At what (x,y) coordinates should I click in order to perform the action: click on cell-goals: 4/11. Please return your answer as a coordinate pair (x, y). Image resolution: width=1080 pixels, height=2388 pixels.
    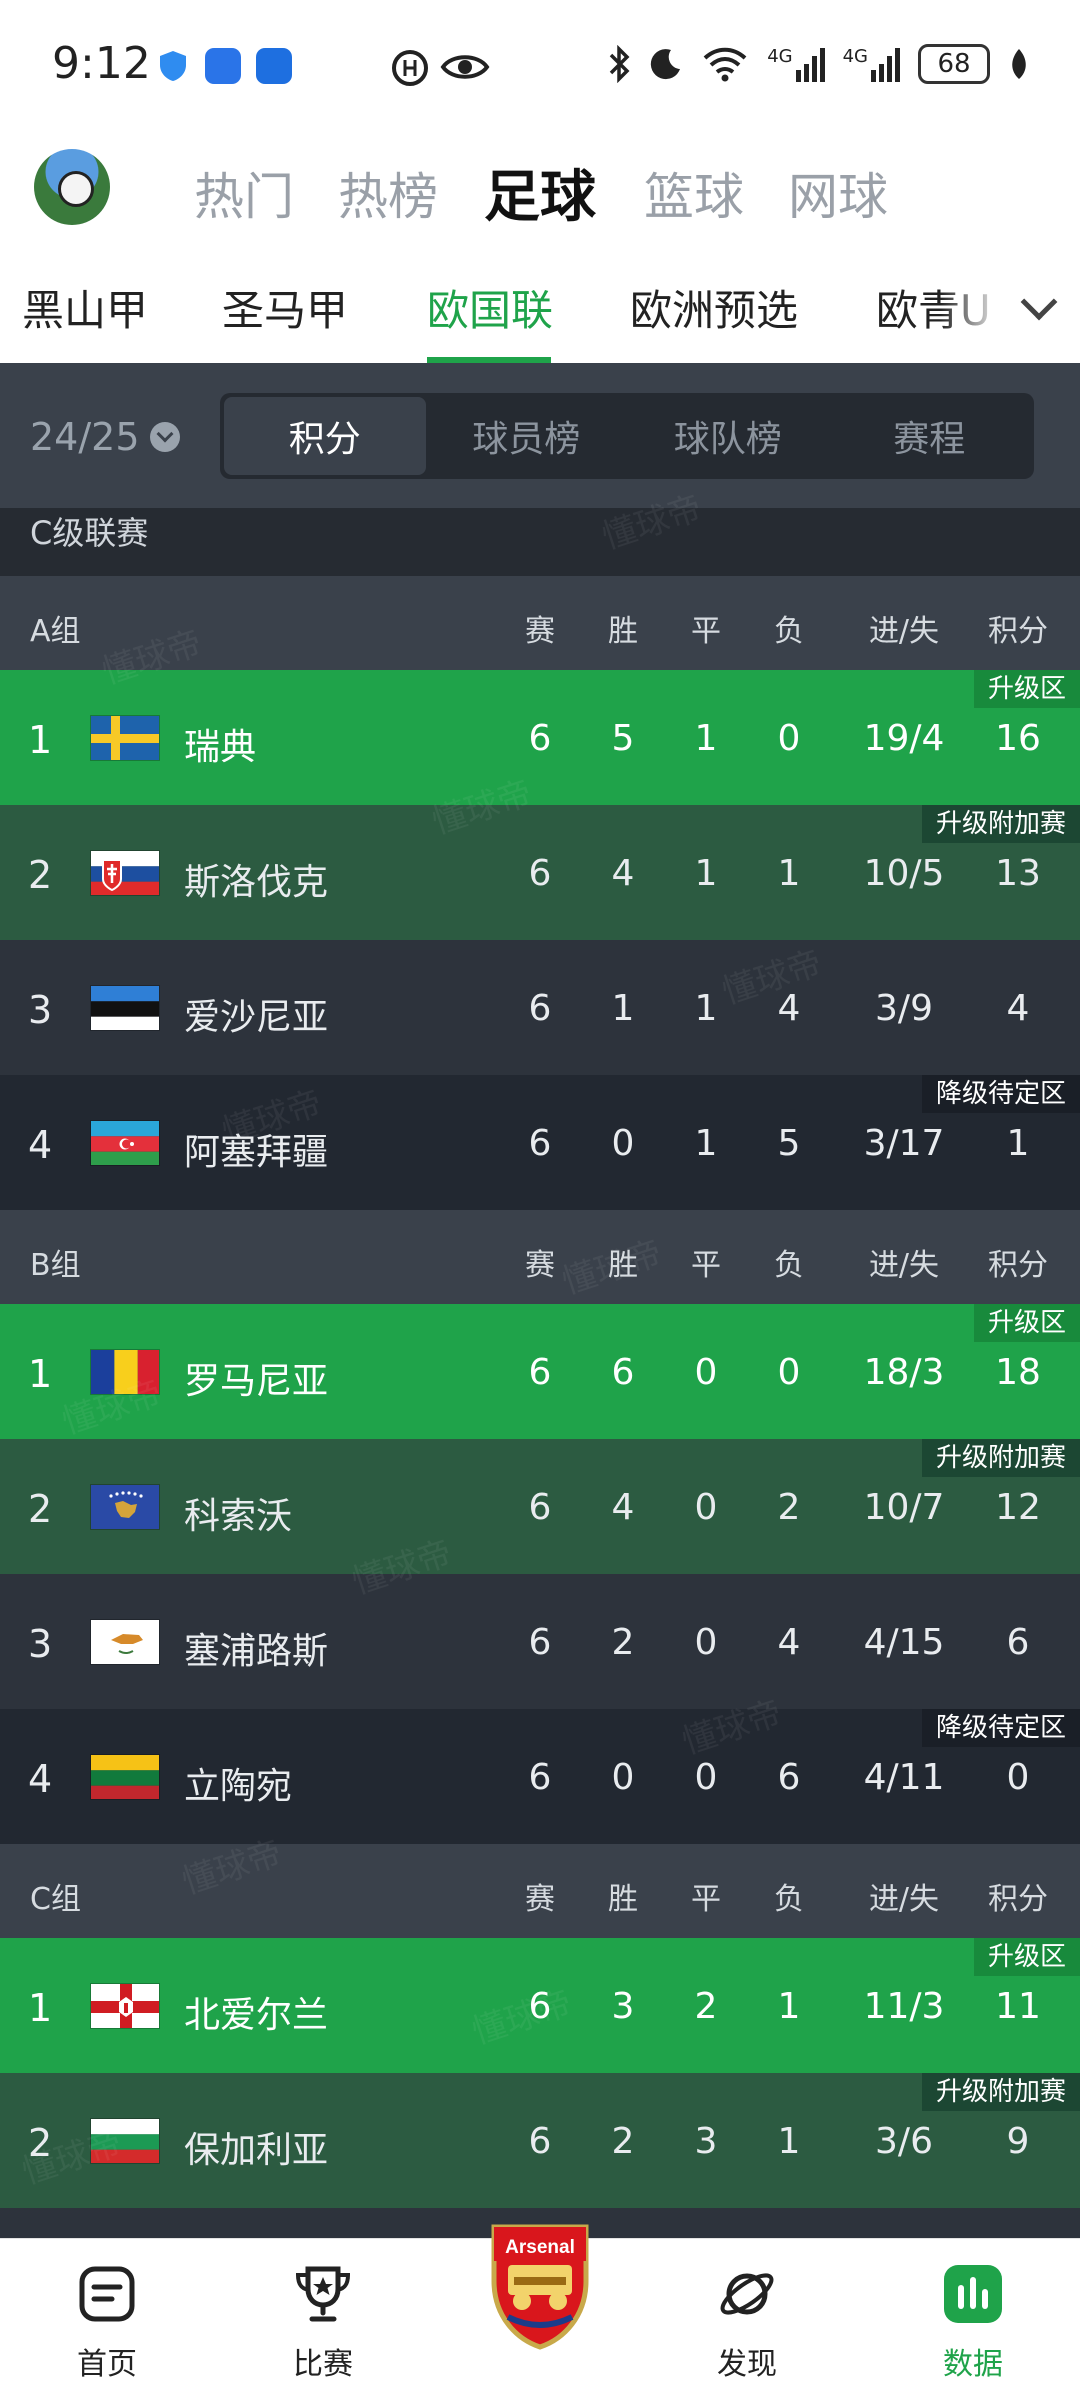
    Looking at the image, I should click on (904, 1777).